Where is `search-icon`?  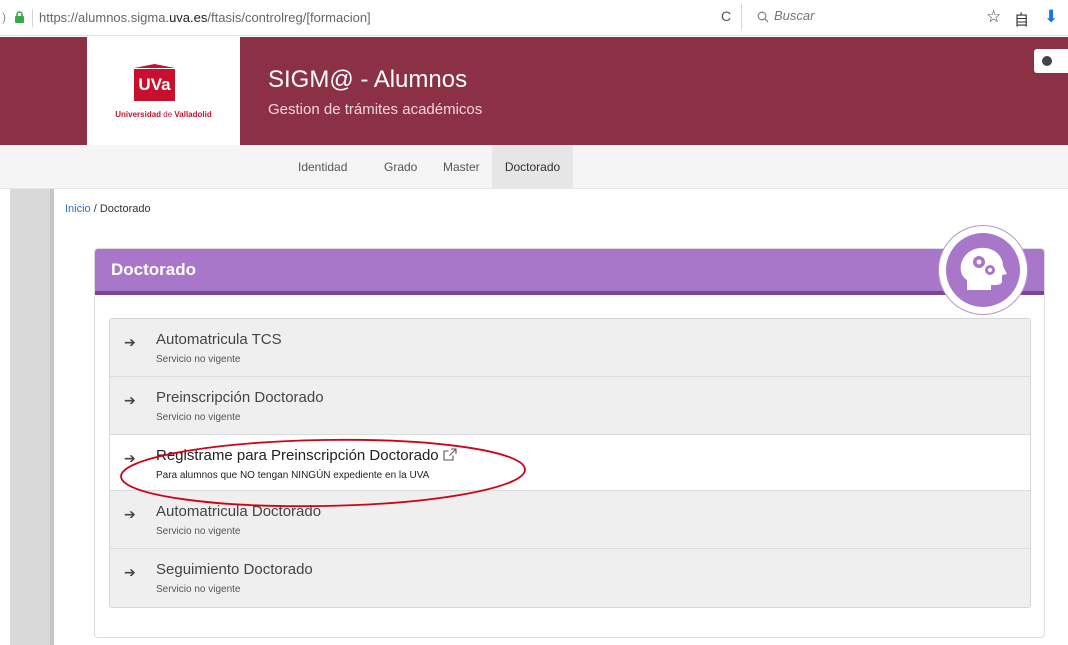 search-icon is located at coordinates (763, 17).